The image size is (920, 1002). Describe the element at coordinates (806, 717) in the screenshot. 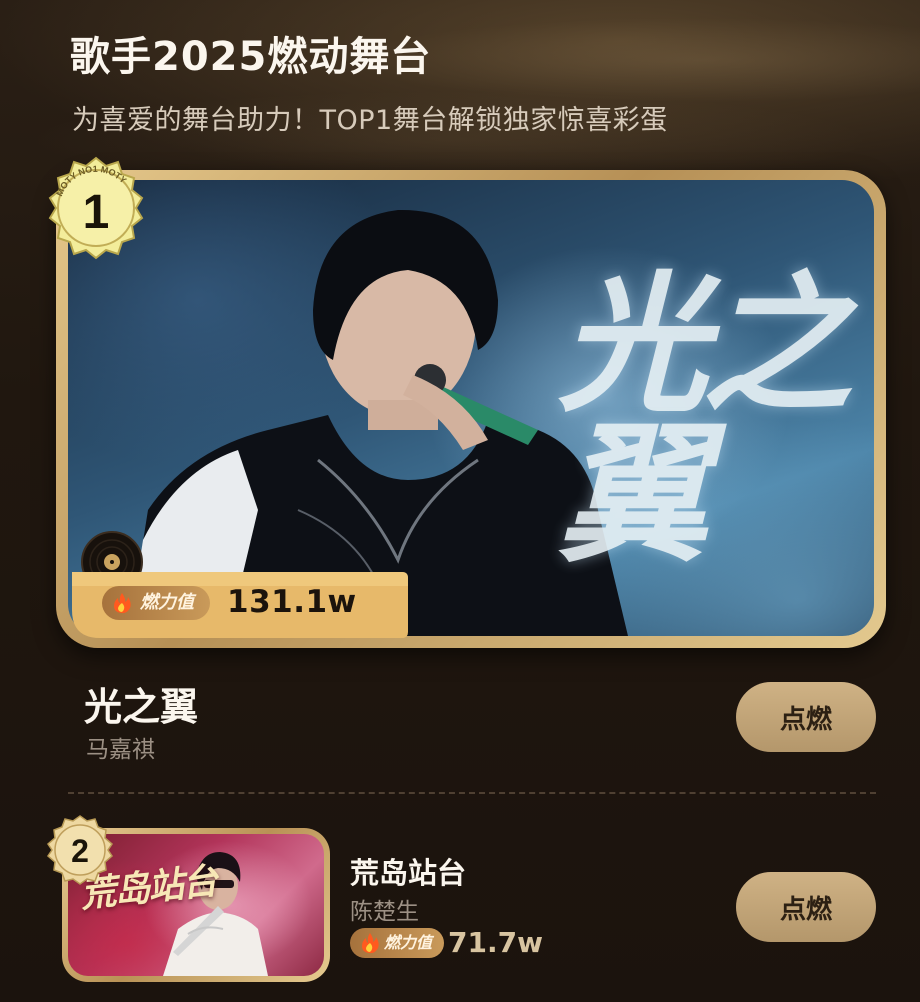

I see `rank-1-ignite-button: 点燃` at that location.